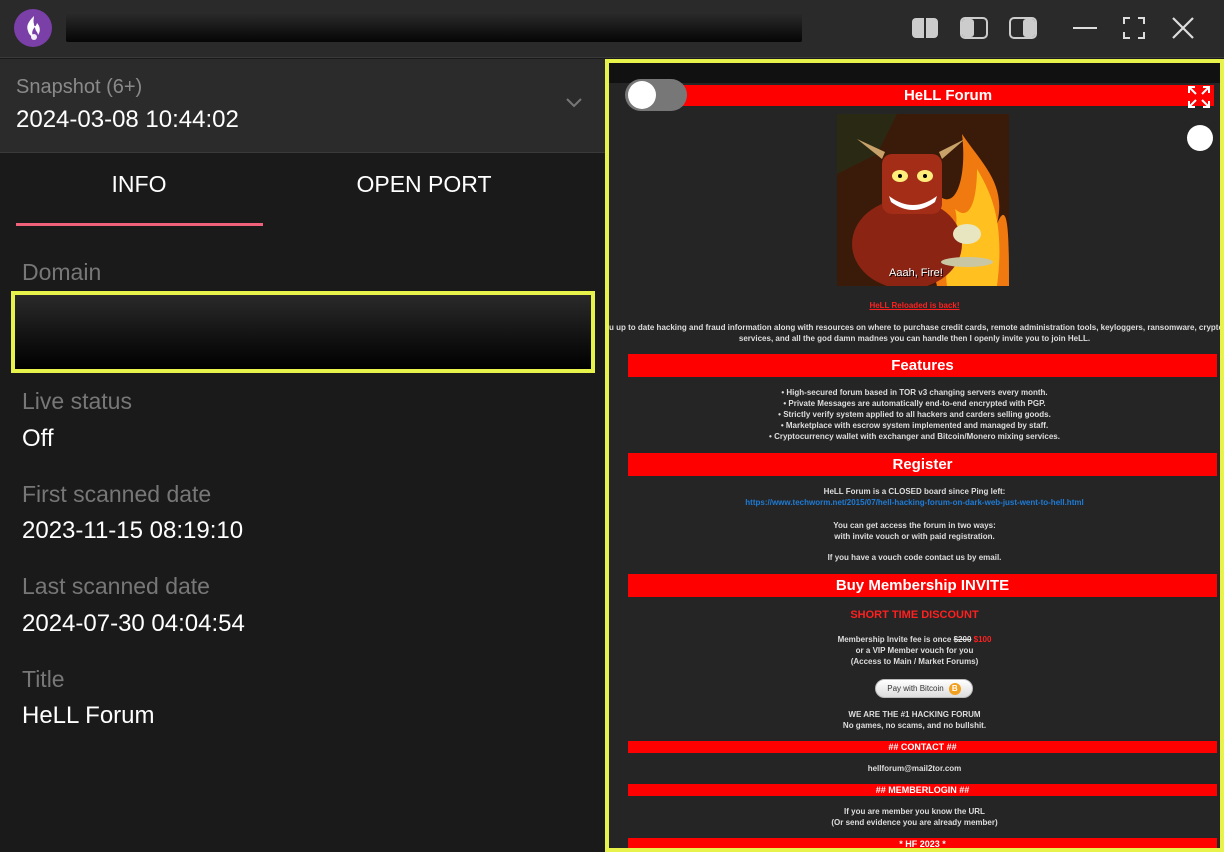 This screenshot has width=1224, height=852. I want to click on chevron-down-icon, so click(574, 102).